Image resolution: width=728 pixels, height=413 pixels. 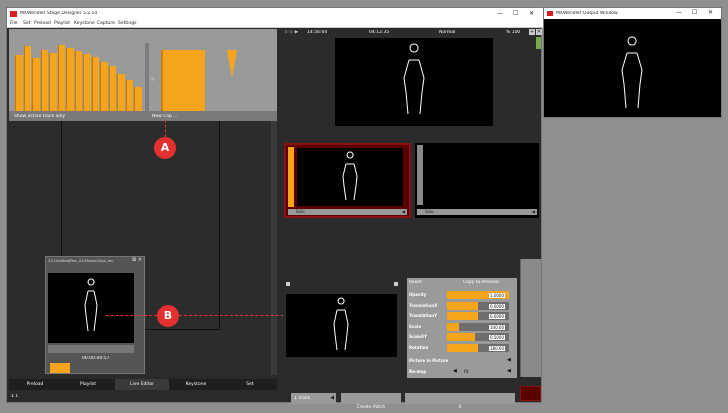 I want to click on tab-preload: Preload, so click(x=35, y=384).